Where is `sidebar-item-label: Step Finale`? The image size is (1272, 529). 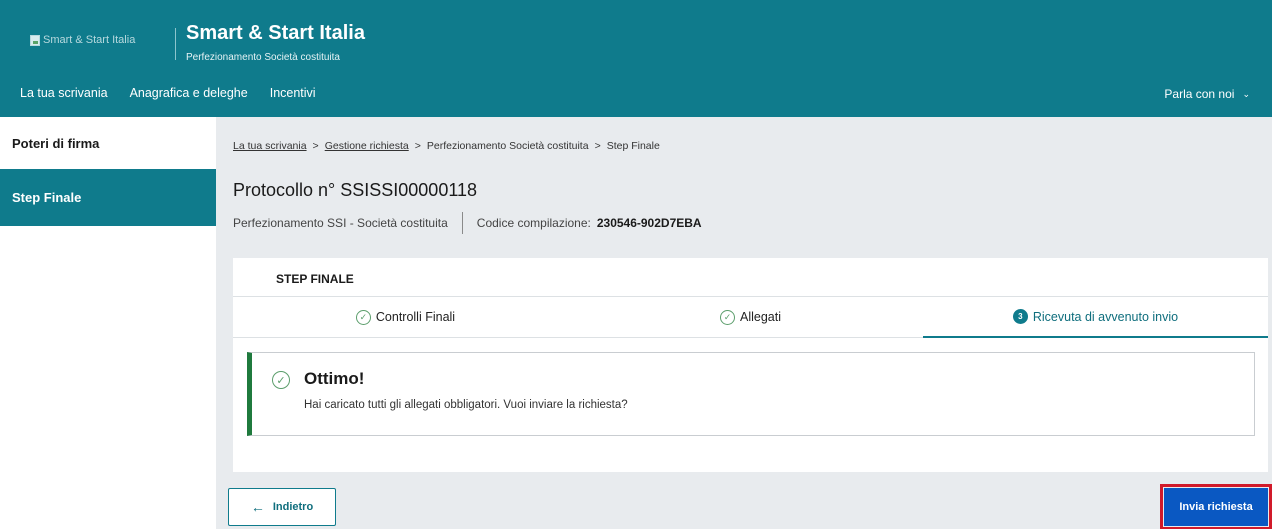
sidebar-item-label: Step Finale is located at coordinates (47, 197).